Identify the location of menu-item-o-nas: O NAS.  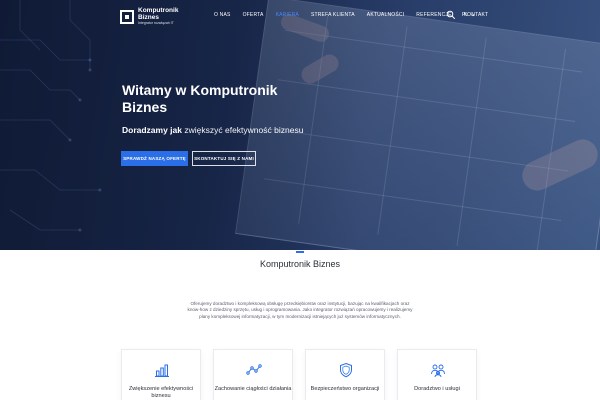
(222, 15).